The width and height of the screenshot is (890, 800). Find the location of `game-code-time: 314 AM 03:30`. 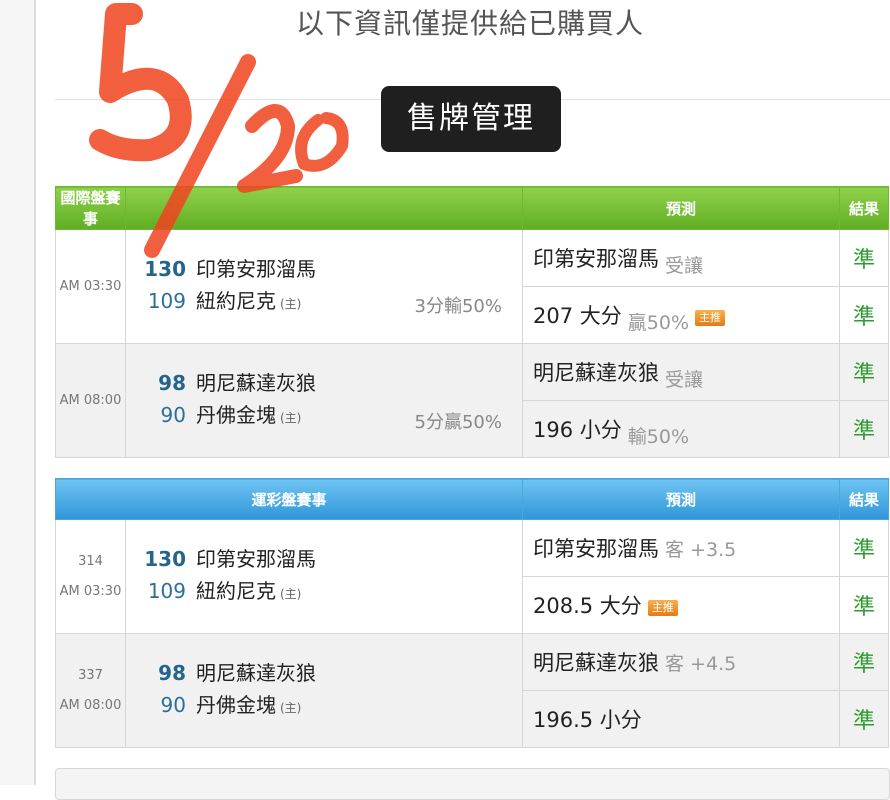

game-code-time: 314 AM 03:30 is located at coordinates (90, 576).